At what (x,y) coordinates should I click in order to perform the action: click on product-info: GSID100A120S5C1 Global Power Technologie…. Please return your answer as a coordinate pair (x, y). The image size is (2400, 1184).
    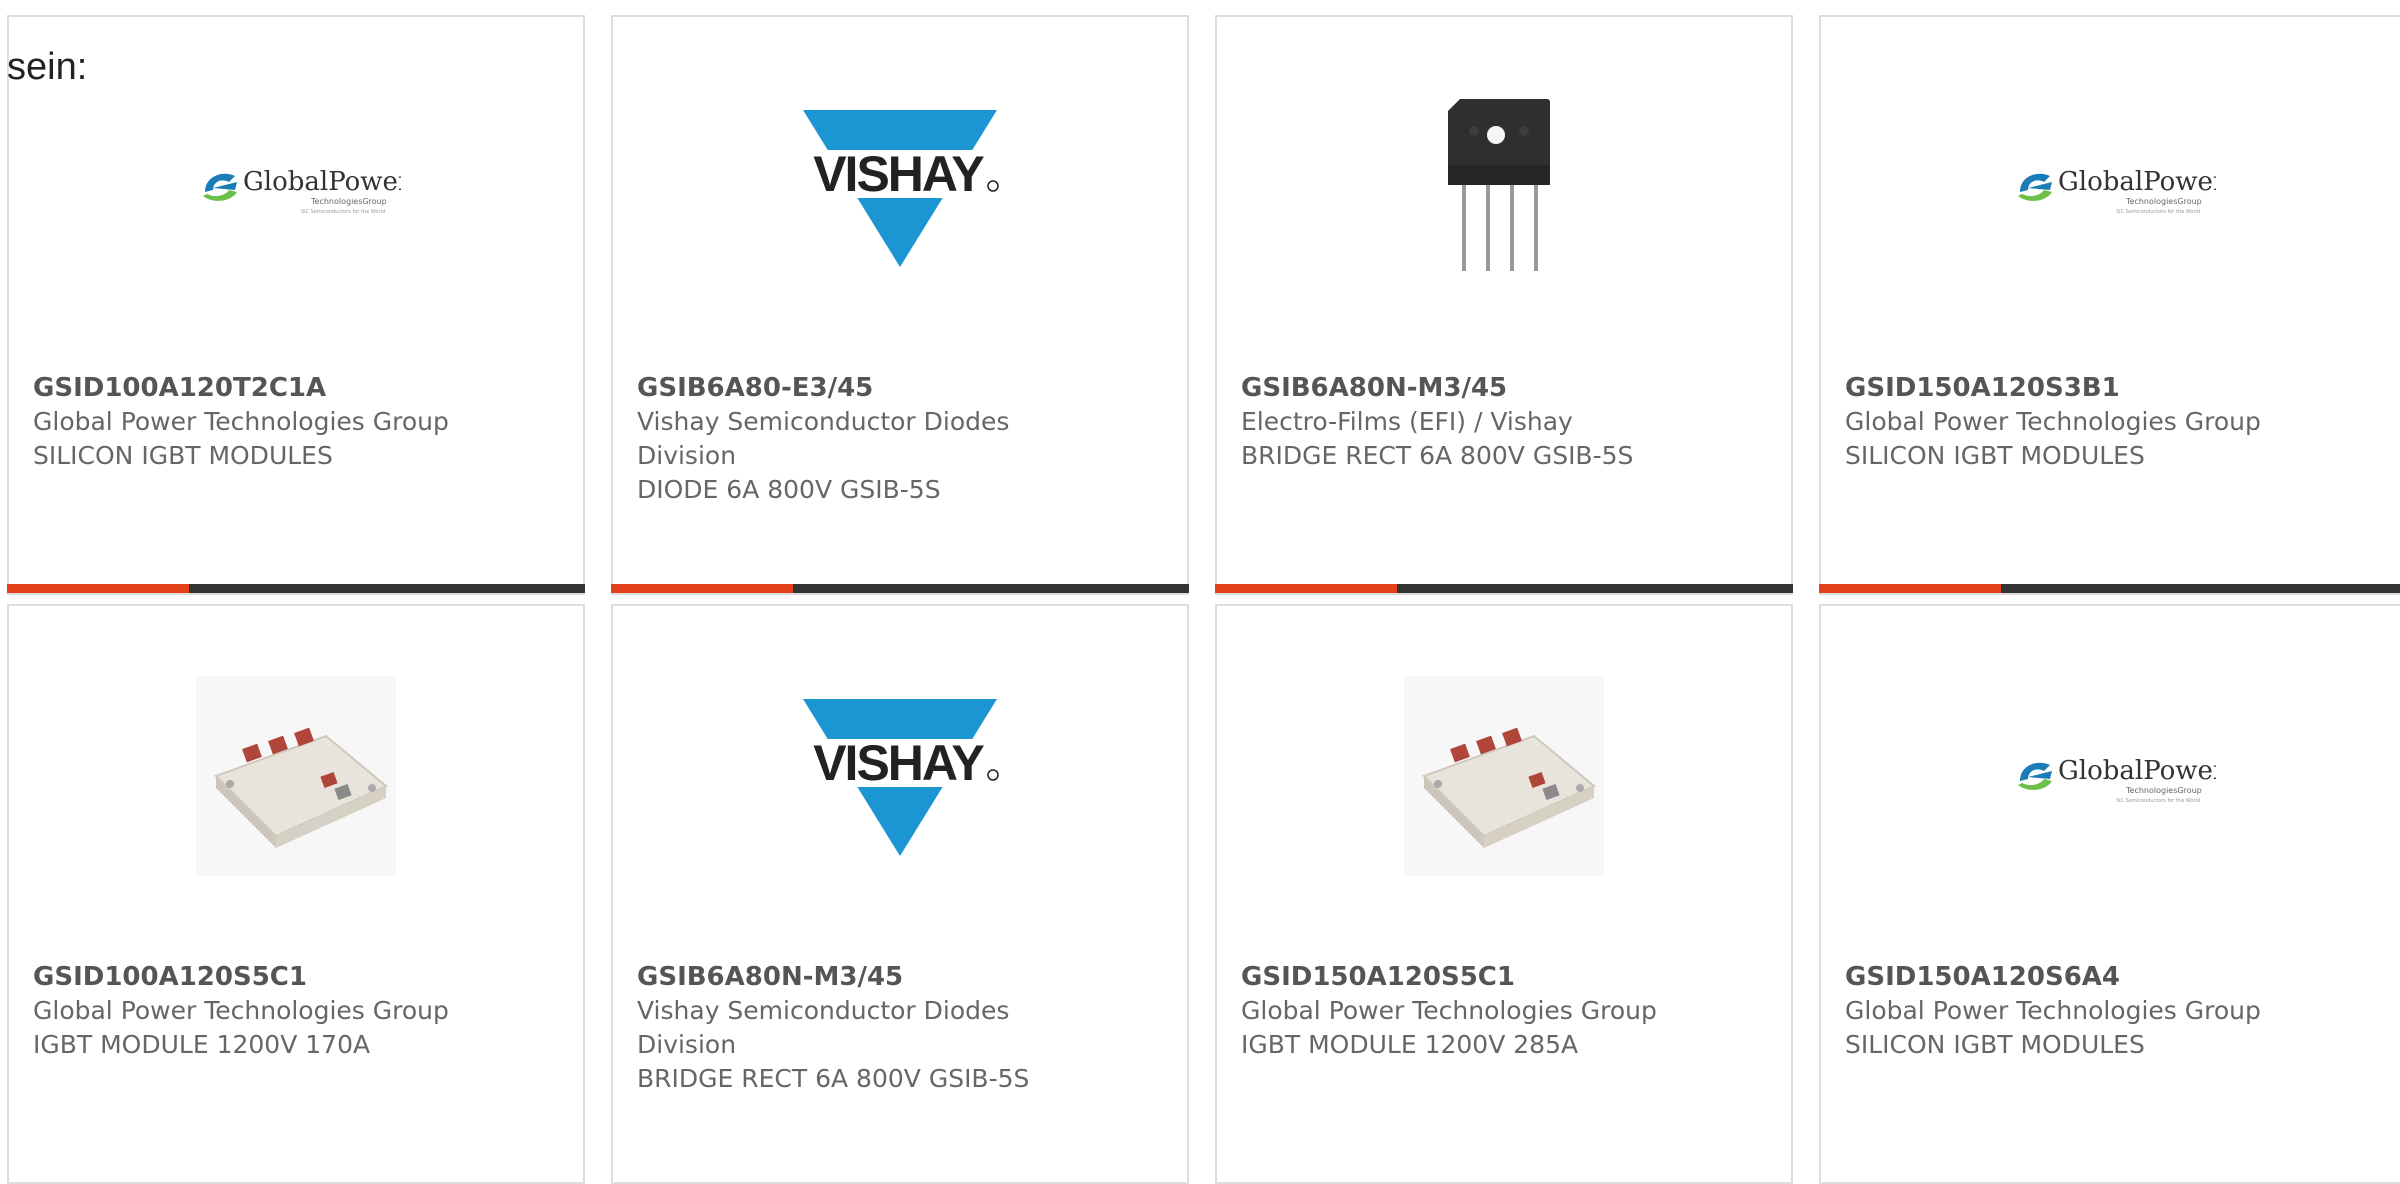
    Looking at the image, I should click on (296, 1011).